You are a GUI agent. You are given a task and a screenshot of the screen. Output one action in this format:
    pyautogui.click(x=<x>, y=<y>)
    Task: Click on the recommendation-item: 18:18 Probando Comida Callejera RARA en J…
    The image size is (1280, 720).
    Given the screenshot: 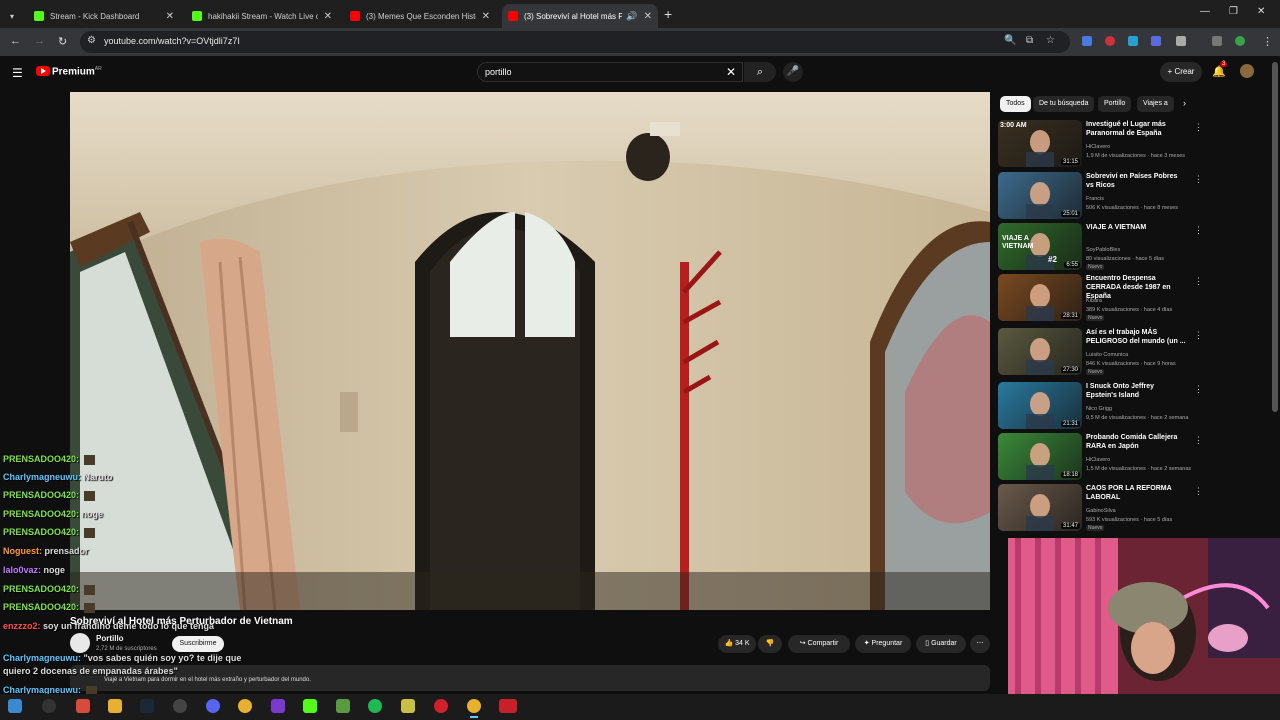 What is the action you would take?
    pyautogui.click(x=1100, y=457)
    